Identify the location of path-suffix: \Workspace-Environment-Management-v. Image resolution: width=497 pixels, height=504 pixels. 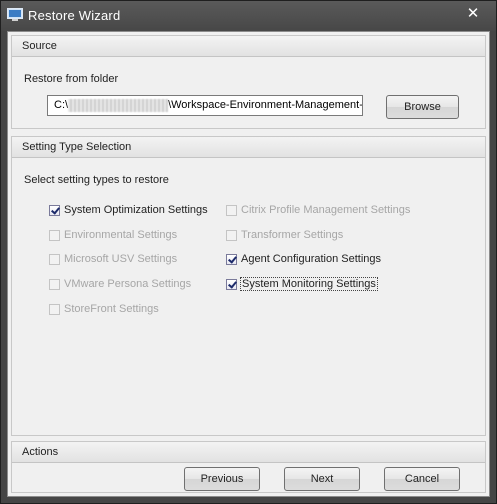
(265, 105).